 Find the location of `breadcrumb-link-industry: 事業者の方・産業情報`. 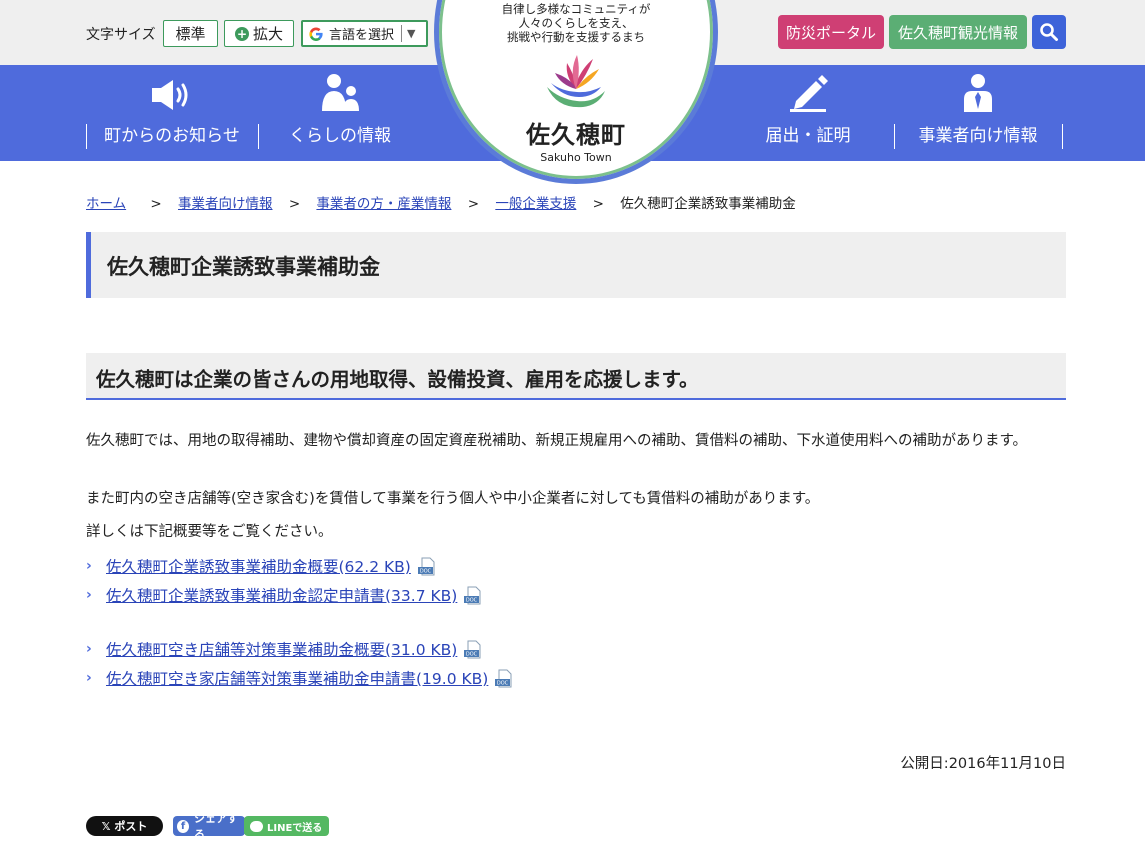

breadcrumb-link-industry: 事業者の方・産業情報 is located at coordinates (383, 204).